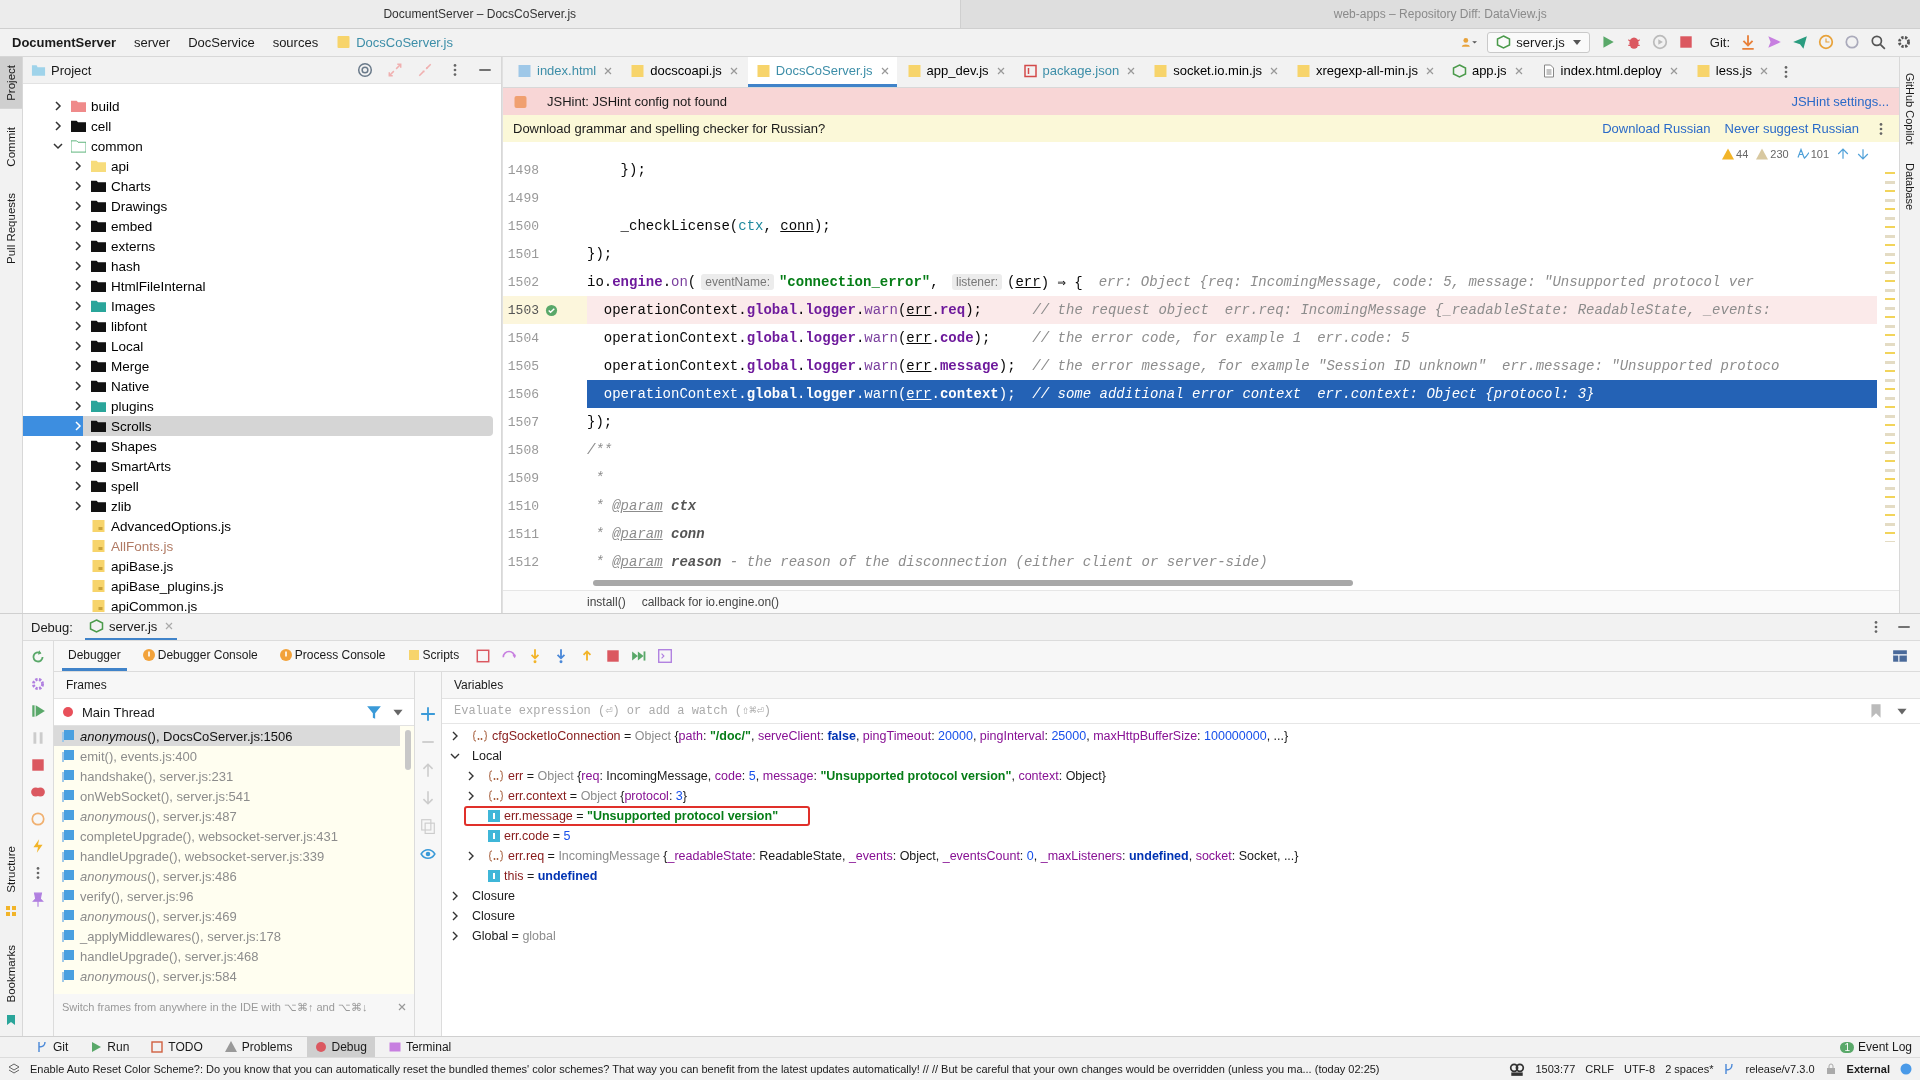 The image size is (1920, 1080). Describe the element at coordinates (1868, 1069) in the screenshot. I see `color-scheme: External` at that location.